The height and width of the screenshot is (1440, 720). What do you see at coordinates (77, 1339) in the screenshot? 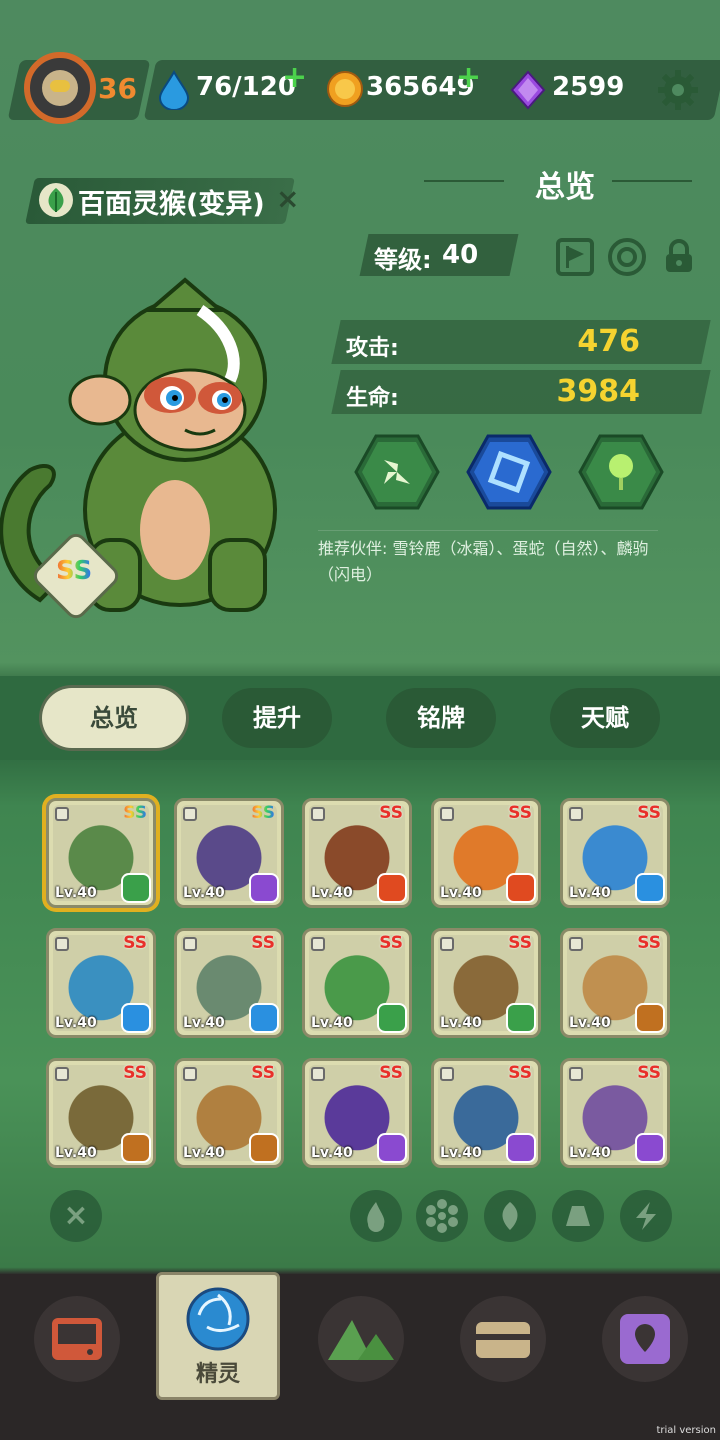
I see `nav-battle-button` at bounding box center [77, 1339].